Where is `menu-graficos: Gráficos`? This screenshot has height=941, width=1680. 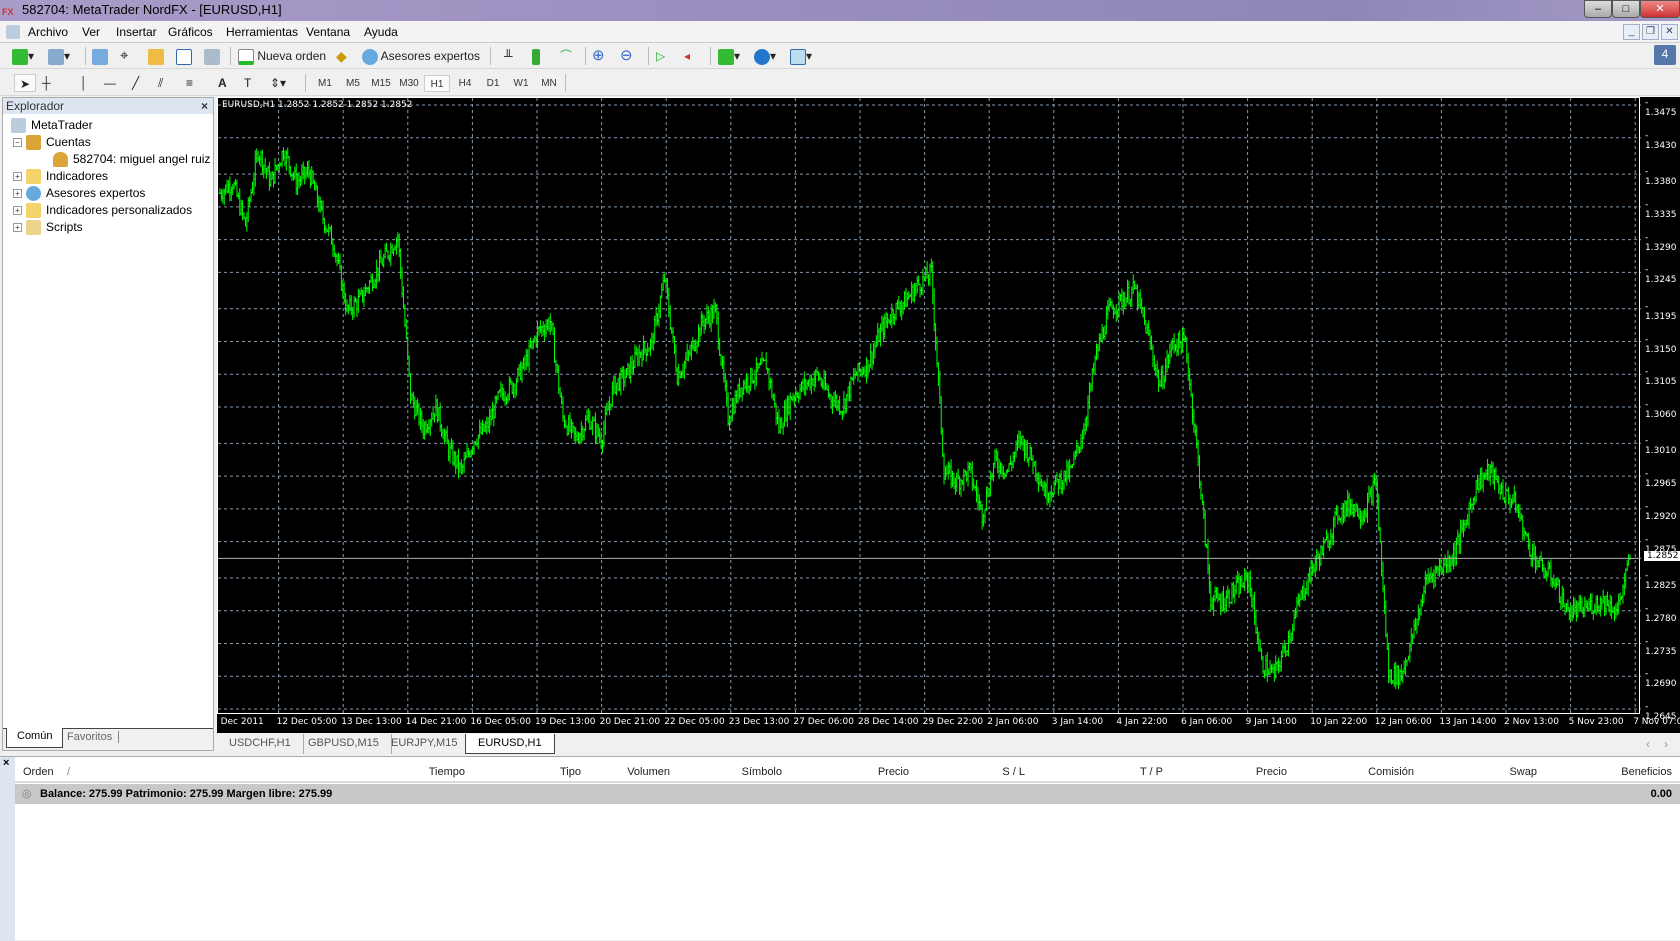
menu-graficos: Gráficos is located at coordinates (190, 32).